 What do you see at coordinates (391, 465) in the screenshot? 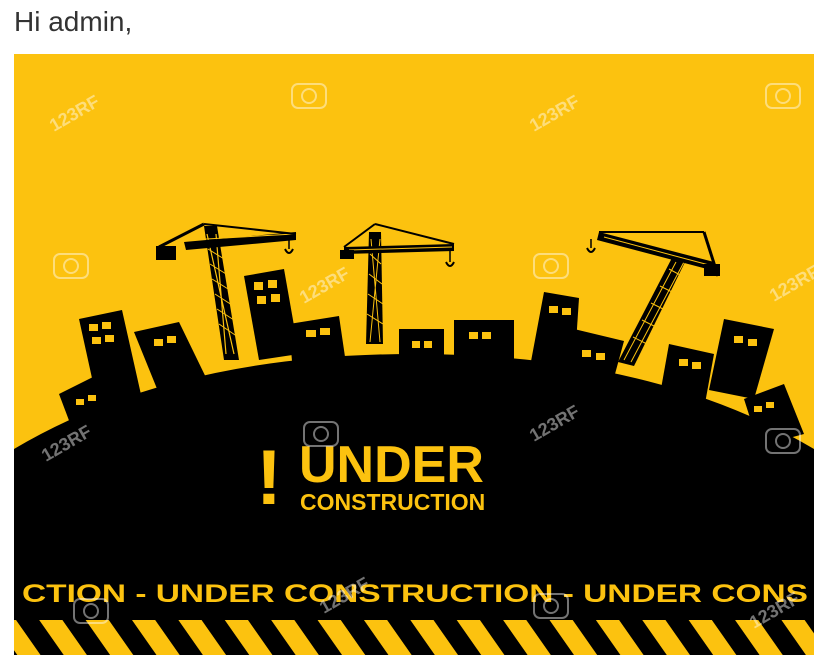
I see `headline-under: UNDER` at bounding box center [391, 465].